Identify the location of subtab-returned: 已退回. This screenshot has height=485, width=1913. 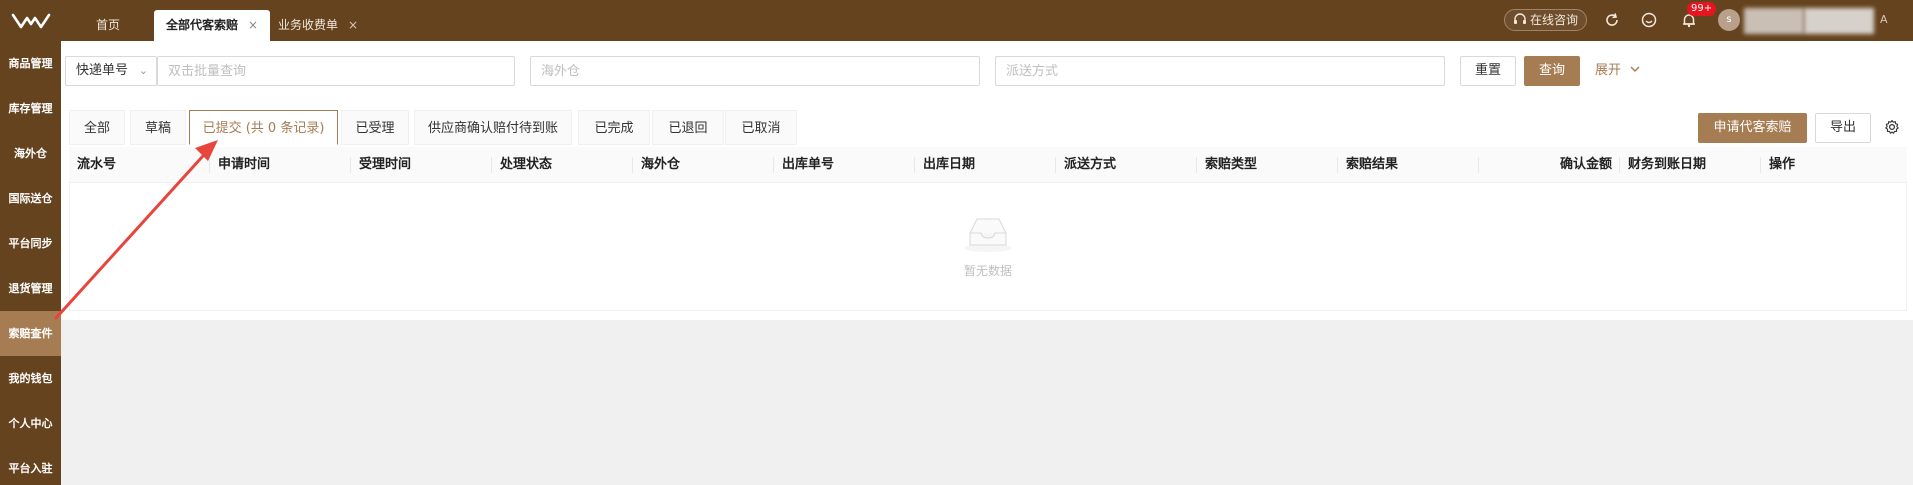
(688, 127).